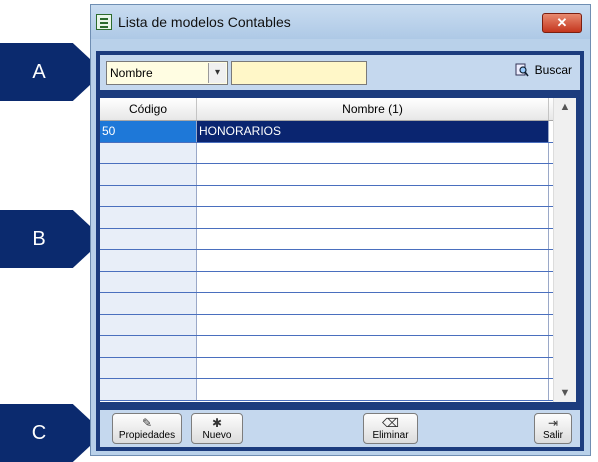 Image resolution: width=598 pixels, height=462 pixels. What do you see at coordinates (52, 239) in the screenshot?
I see `callout-b: B` at bounding box center [52, 239].